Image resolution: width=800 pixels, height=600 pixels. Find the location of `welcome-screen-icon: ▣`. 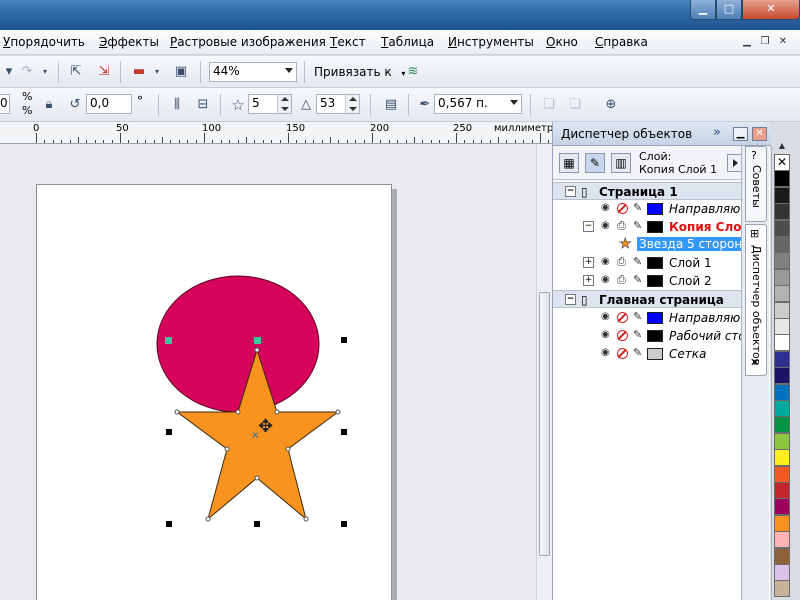

welcome-screen-icon: ▣ is located at coordinates (181, 72).